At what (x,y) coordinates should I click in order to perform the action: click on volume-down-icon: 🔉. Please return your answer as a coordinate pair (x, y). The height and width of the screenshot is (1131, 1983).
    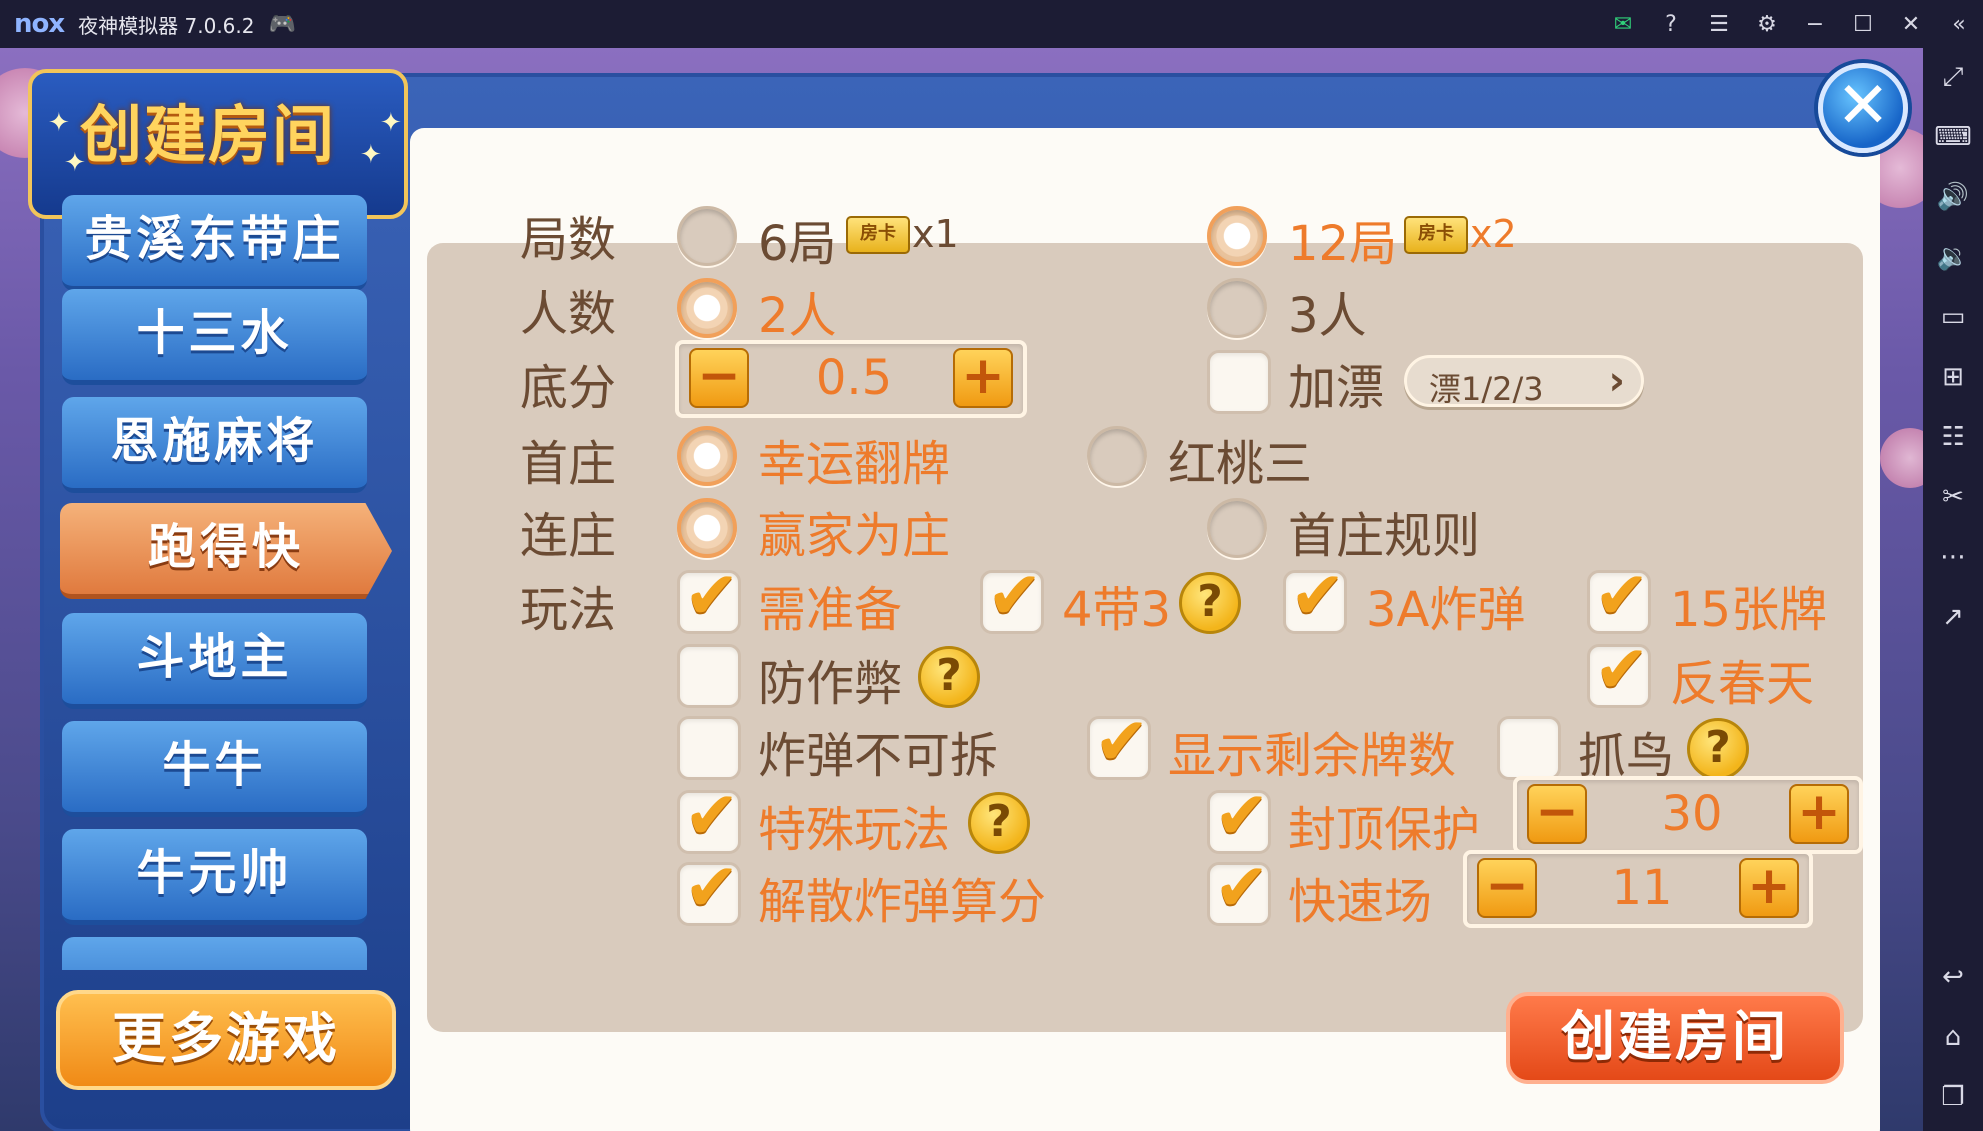
    Looking at the image, I should click on (1953, 257).